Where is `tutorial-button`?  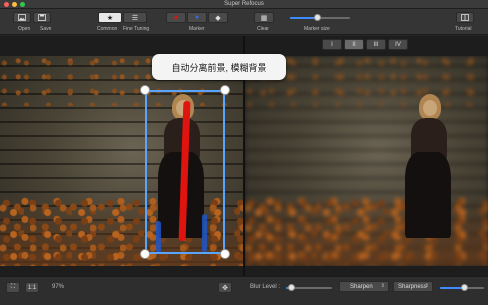 tutorial-button is located at coordinates (465, 17).